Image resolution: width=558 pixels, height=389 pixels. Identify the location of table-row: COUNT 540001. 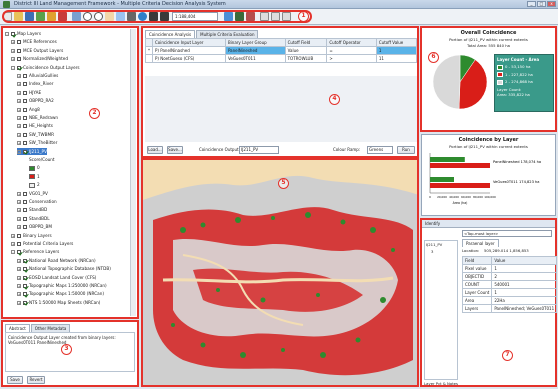
(509, 284).